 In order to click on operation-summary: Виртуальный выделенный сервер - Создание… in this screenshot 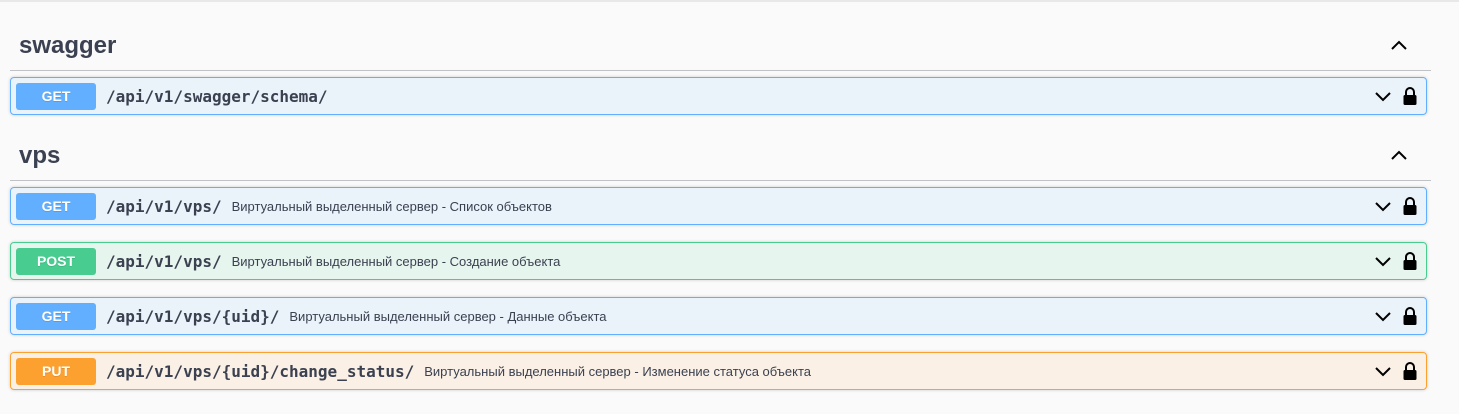, I will do `click(396, 261)`.